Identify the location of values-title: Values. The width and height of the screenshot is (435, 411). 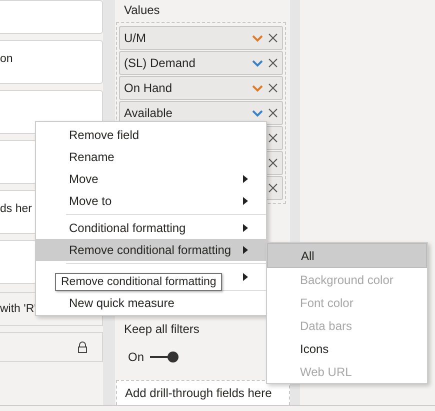
(142, 10).